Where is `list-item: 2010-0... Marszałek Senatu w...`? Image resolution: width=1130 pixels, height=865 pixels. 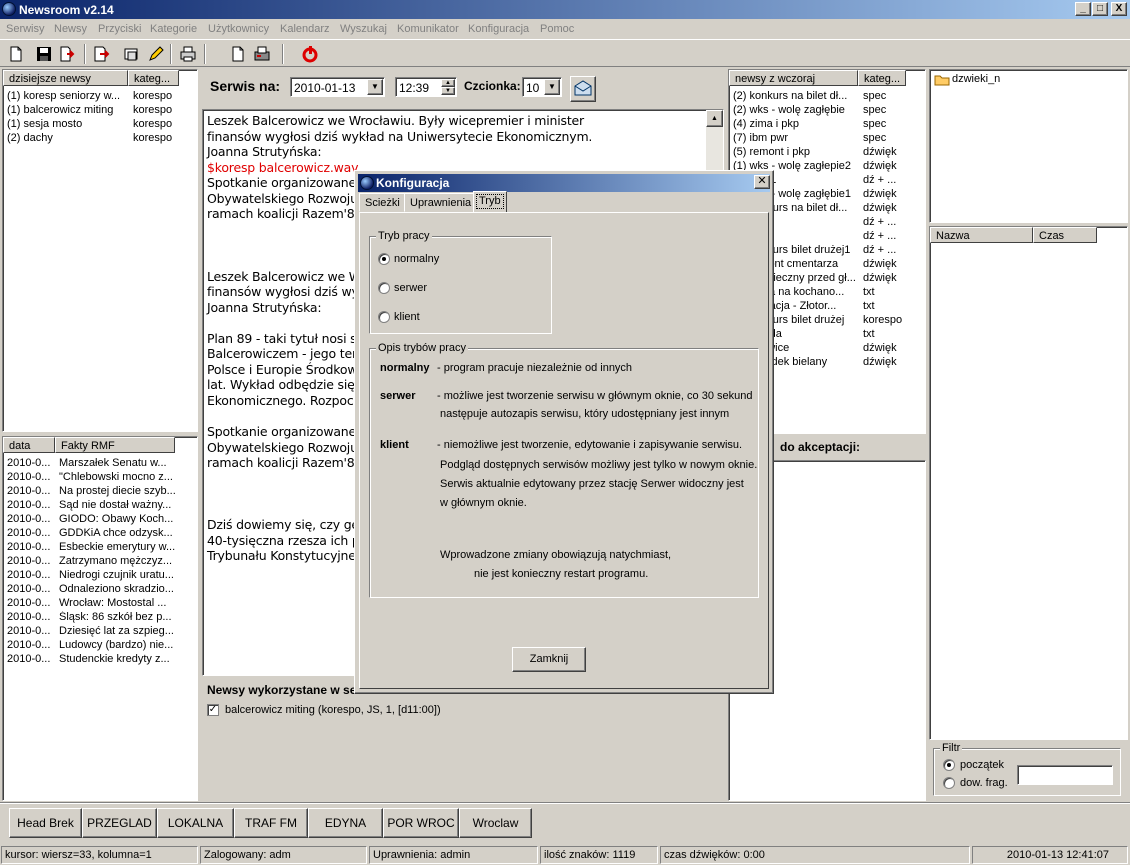 list-item: 2010-0... Marszałek Senatu w... is located at coordinates (100, 464).